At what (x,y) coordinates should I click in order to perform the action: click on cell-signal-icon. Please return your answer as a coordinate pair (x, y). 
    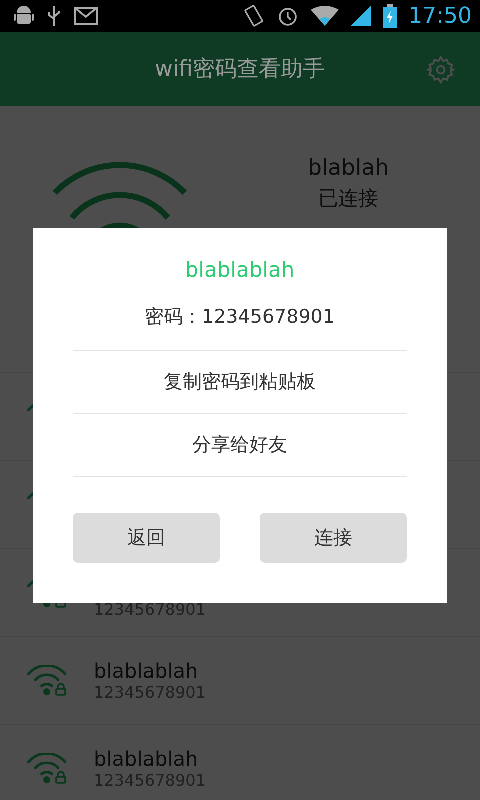
    Looking at the image, I should click on (360, 16).